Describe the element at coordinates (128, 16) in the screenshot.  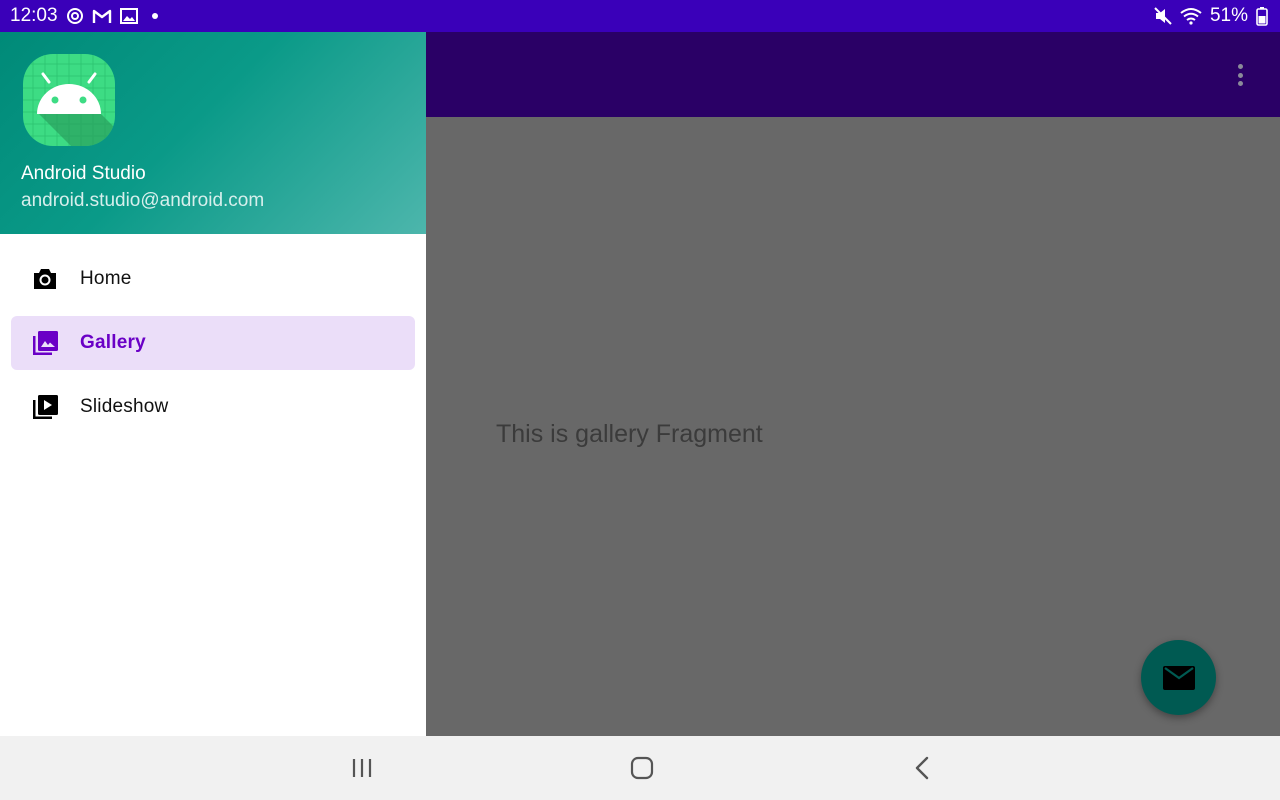
I see `image-icon` at that location.